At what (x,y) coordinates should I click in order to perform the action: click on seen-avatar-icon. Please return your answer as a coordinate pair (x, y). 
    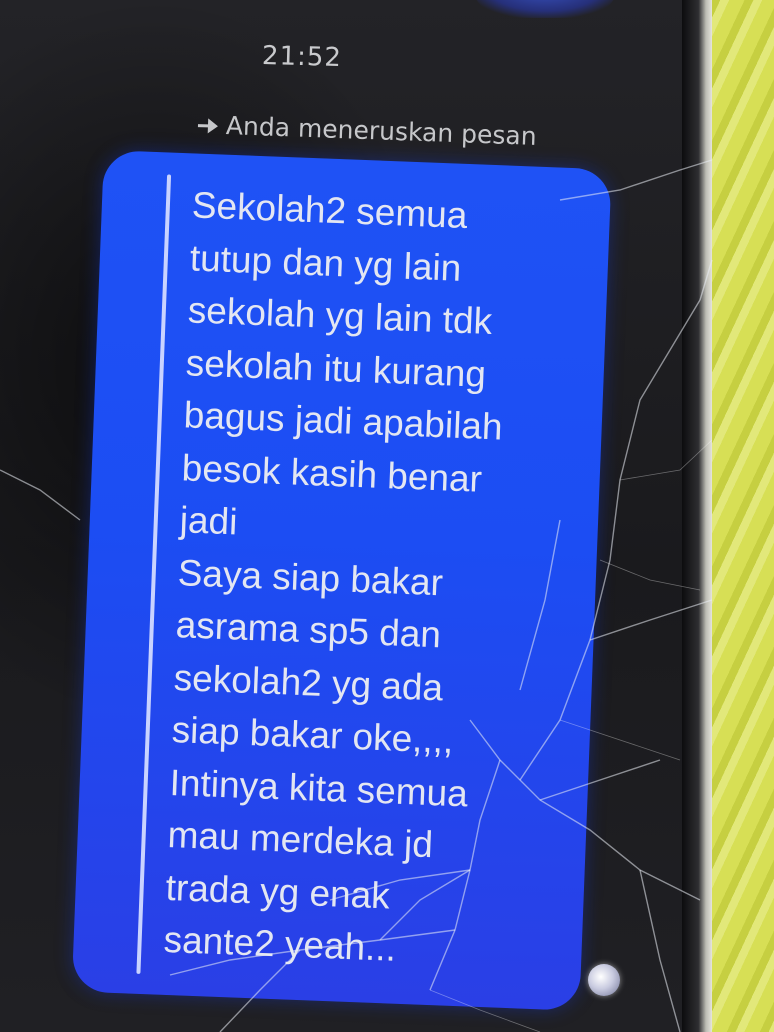
    Looking at the image, I should click on (604, 980).